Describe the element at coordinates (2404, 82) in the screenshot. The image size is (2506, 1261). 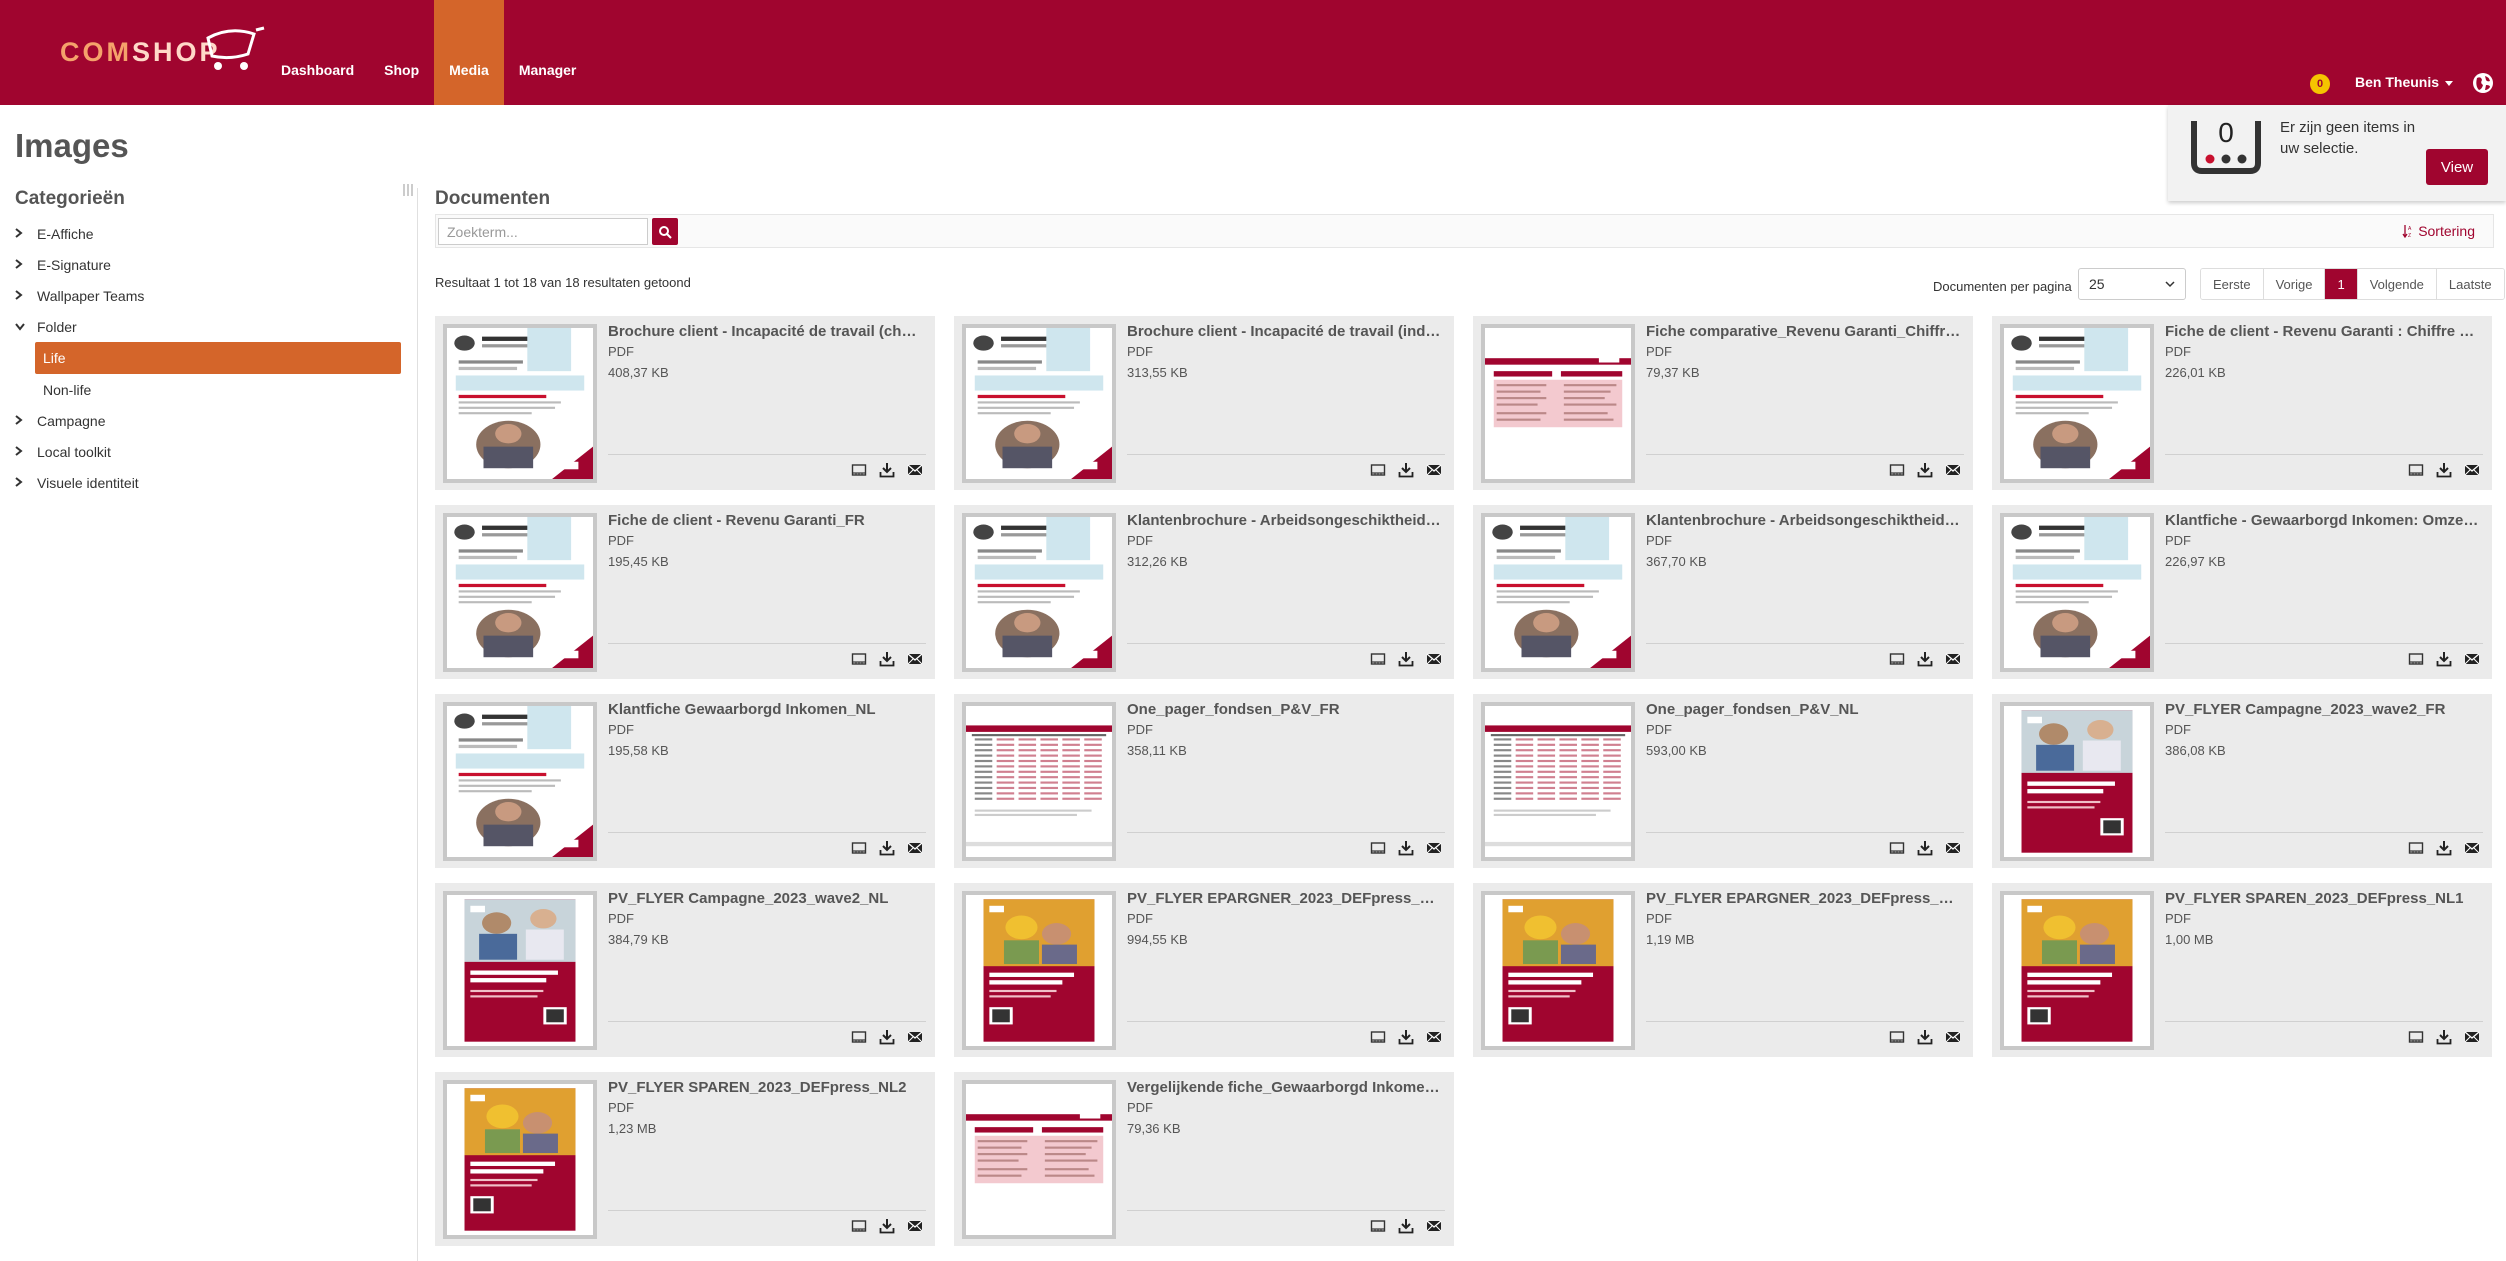
I see `user-menu: Ben Theunis` at that location.